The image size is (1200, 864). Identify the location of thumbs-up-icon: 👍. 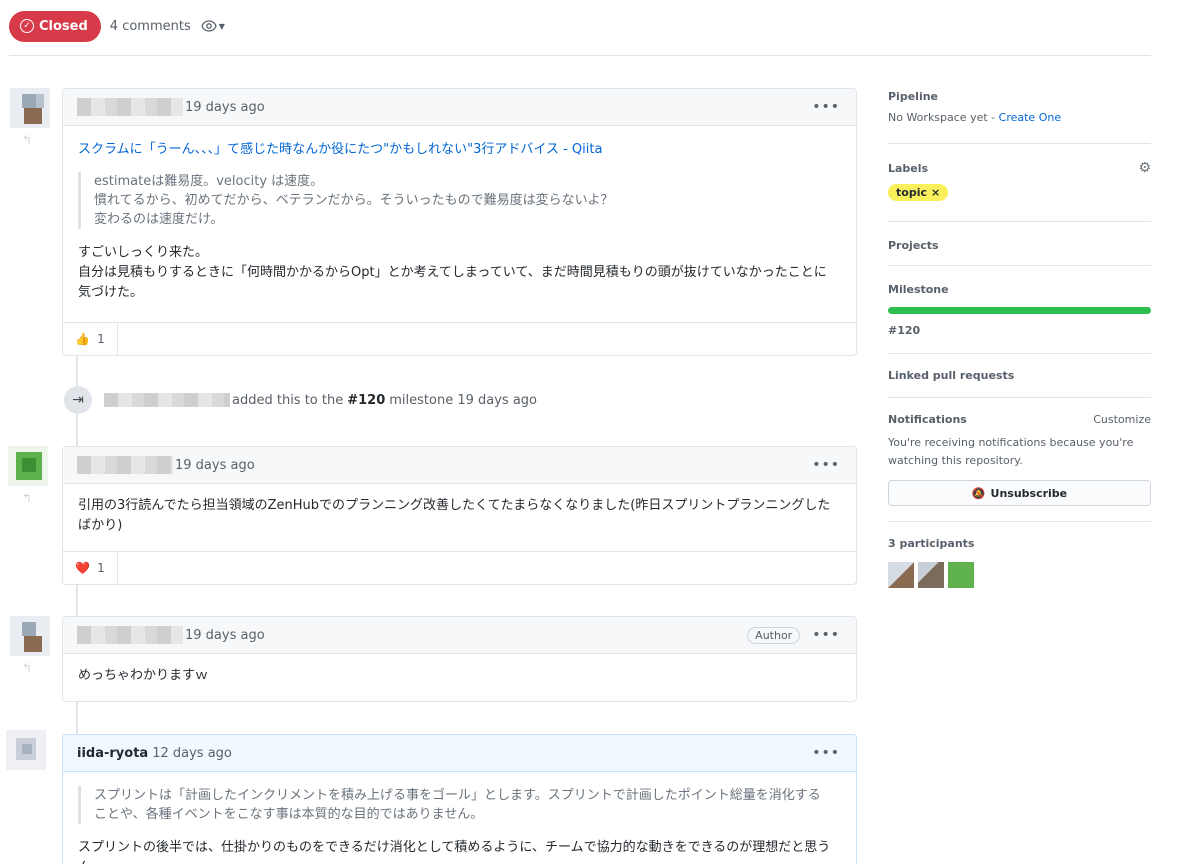
(83, 339).